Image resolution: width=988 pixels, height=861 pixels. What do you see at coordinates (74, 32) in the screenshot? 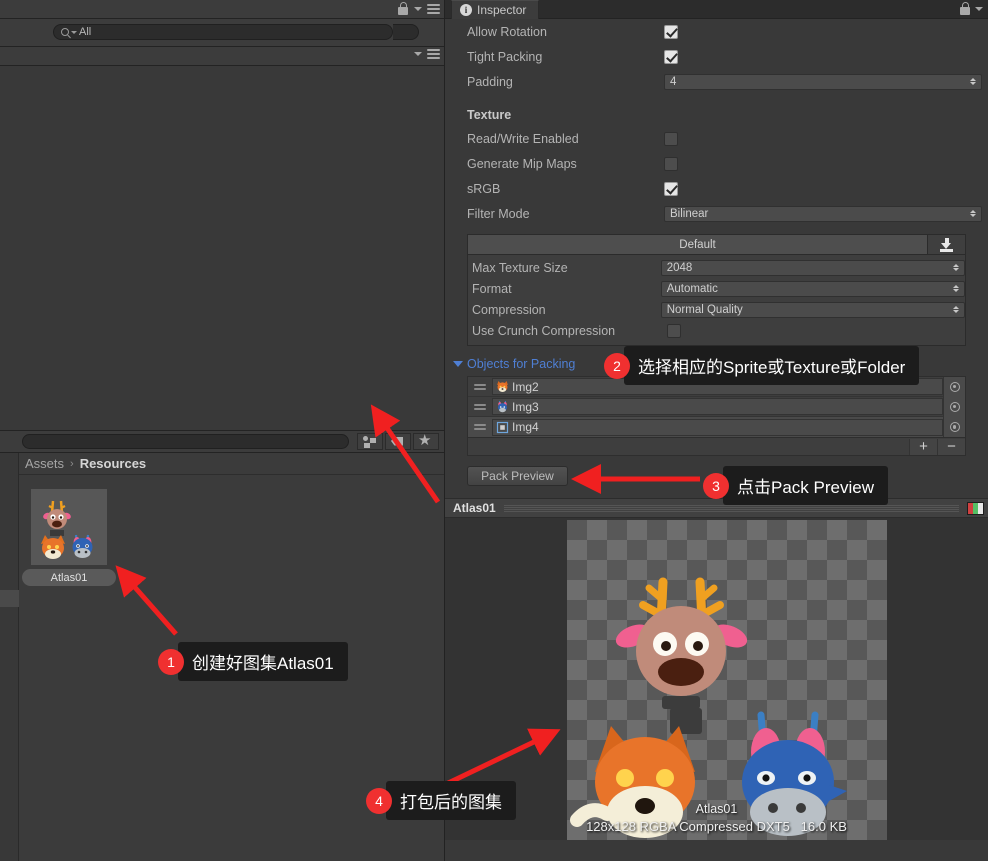
I see `search-dropdown-icon` at bounding box center [74, 32].